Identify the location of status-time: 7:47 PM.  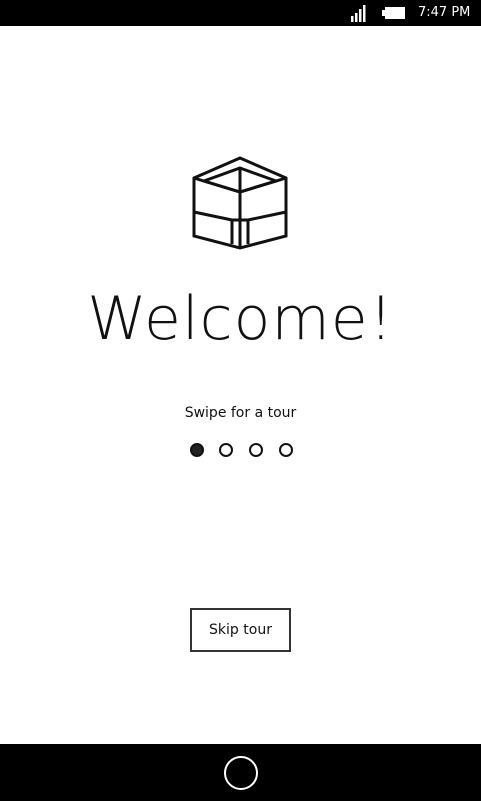
(444, 12).